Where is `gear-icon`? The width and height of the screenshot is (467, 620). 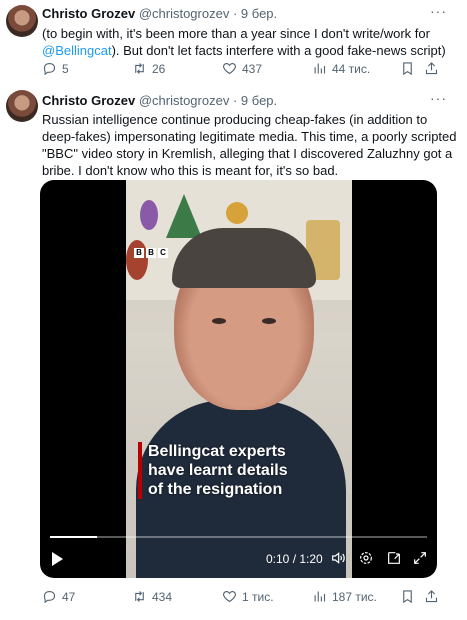 gear-icon is located at coordinates (366, 558).